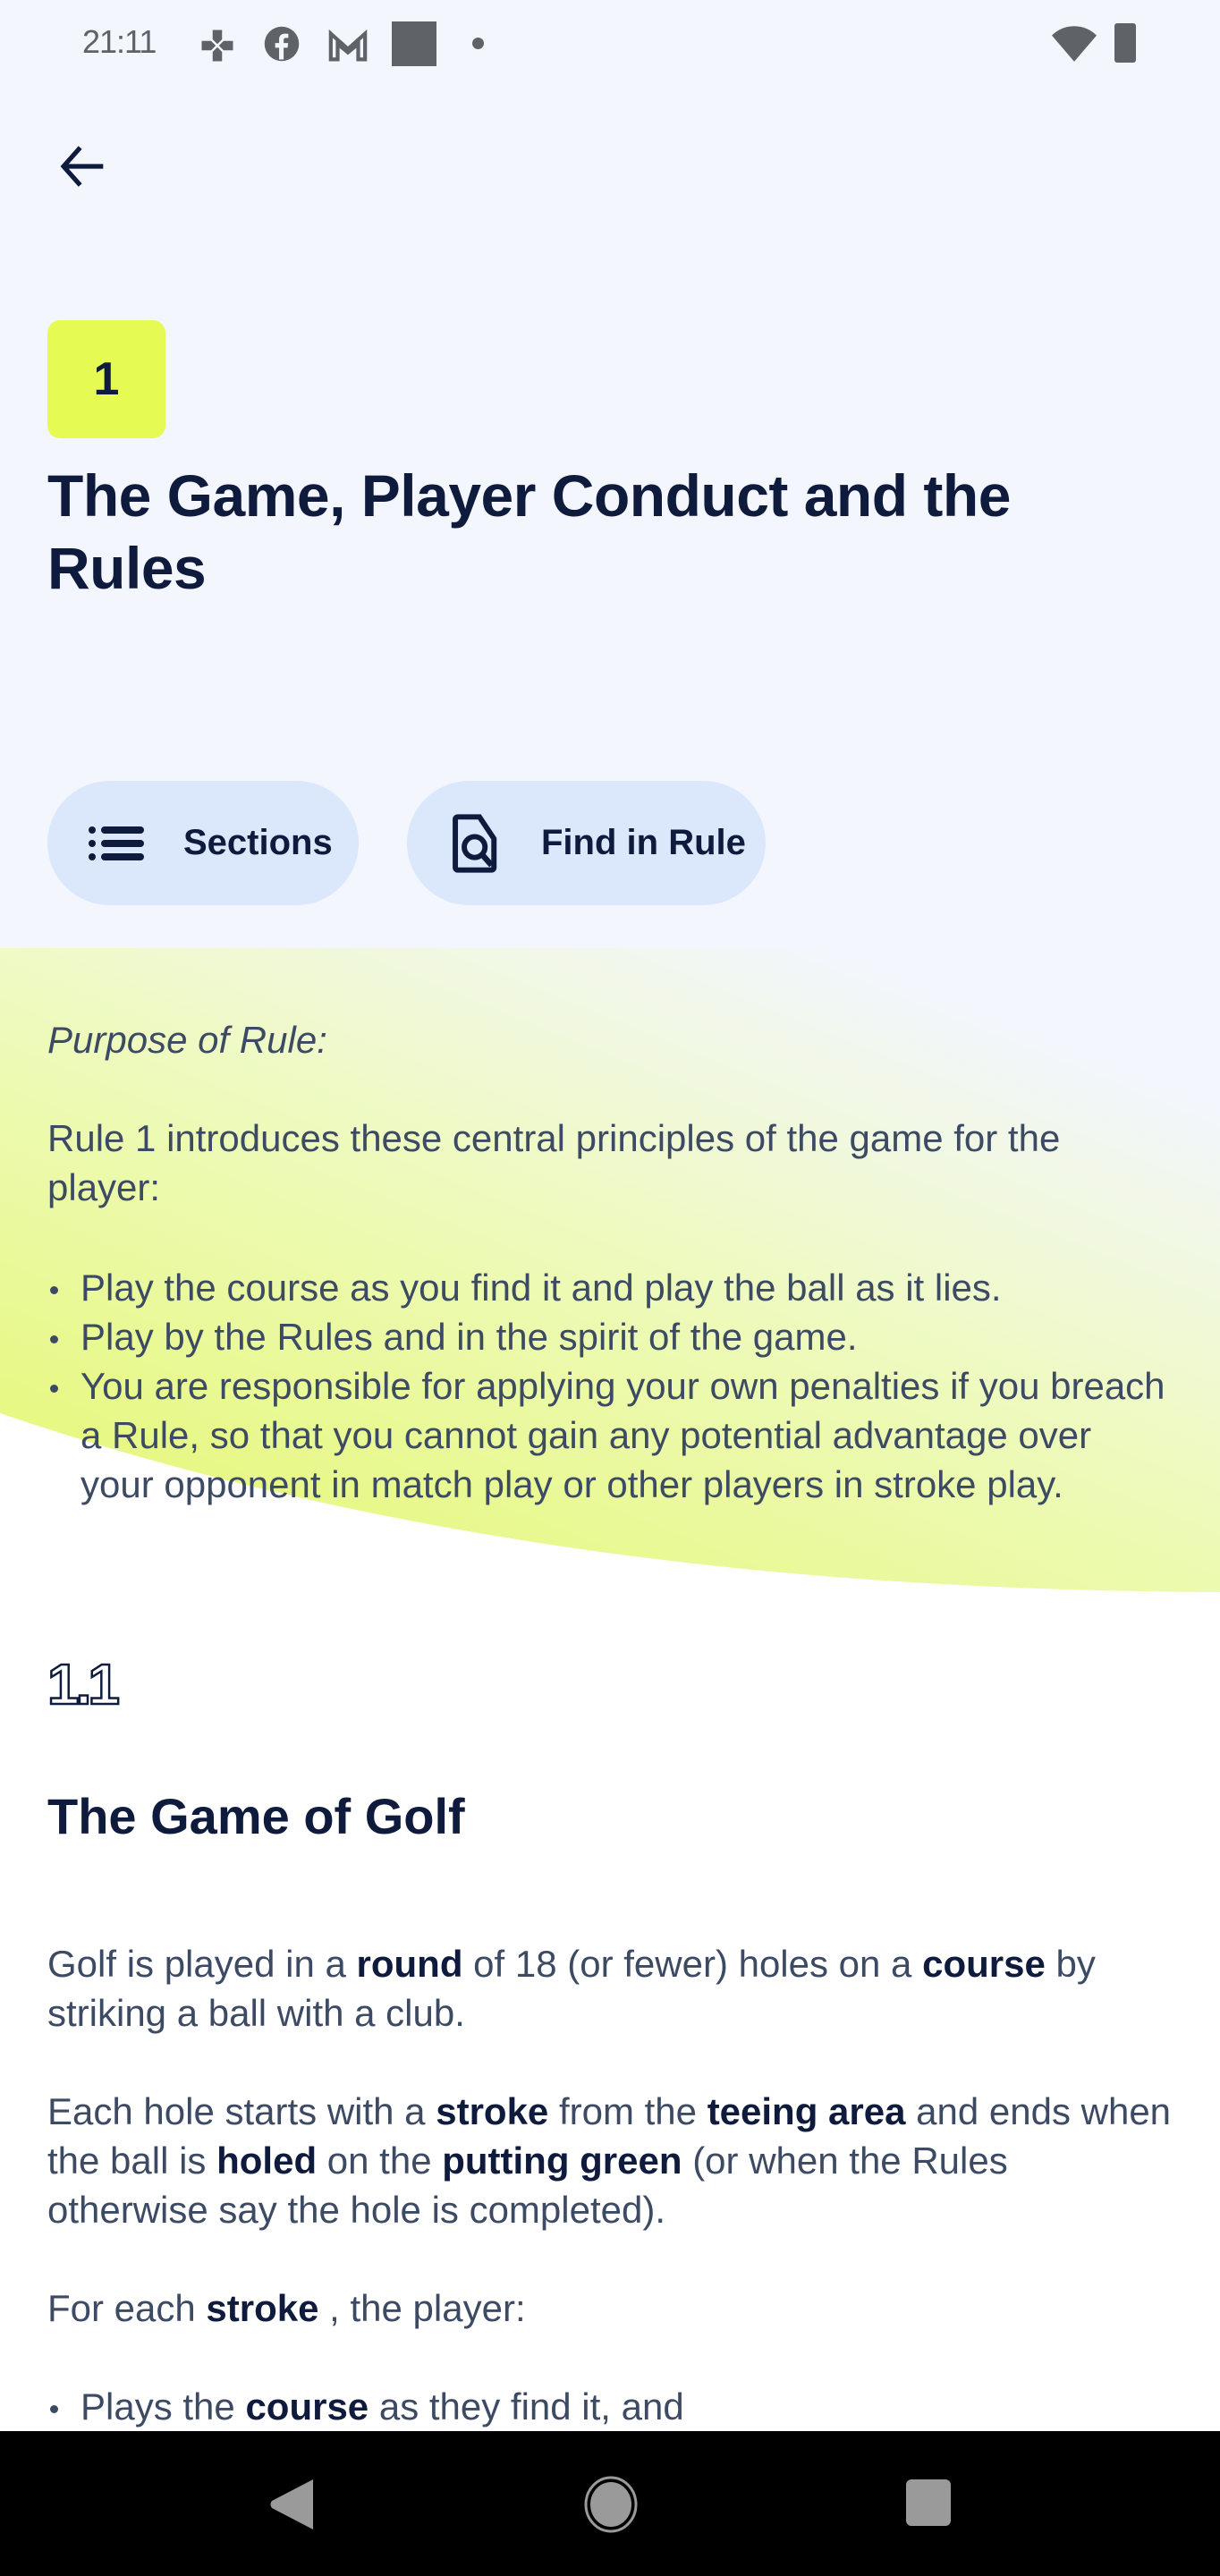 This screenshot has height=2576, width=1220. I want to click on sections-button: Sections, so click(203, 843).